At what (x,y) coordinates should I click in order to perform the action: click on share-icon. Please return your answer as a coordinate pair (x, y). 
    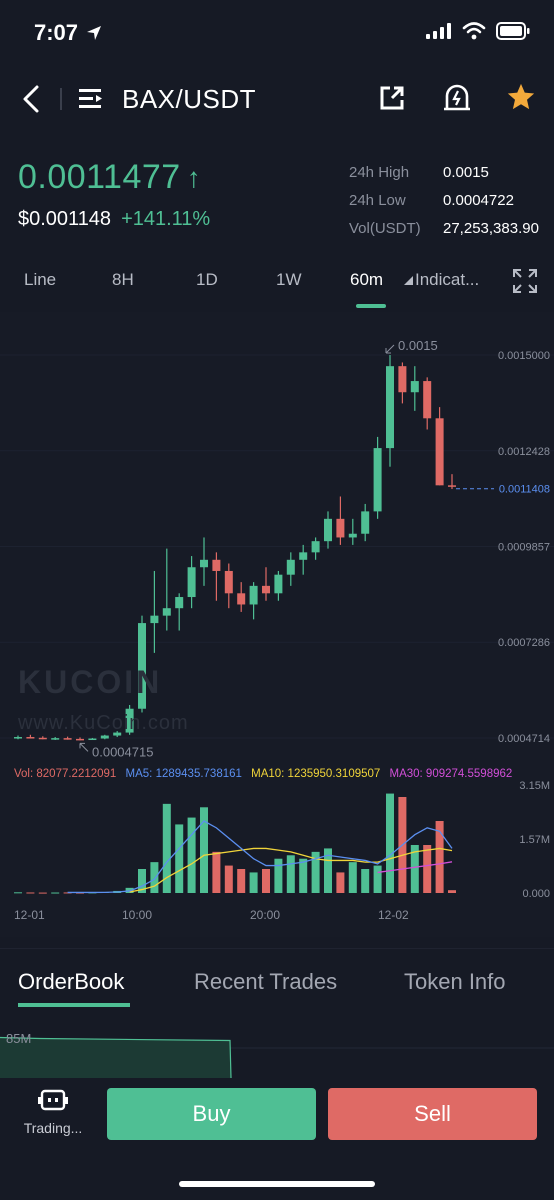
    Looking at the image, I should click on (392, 98).